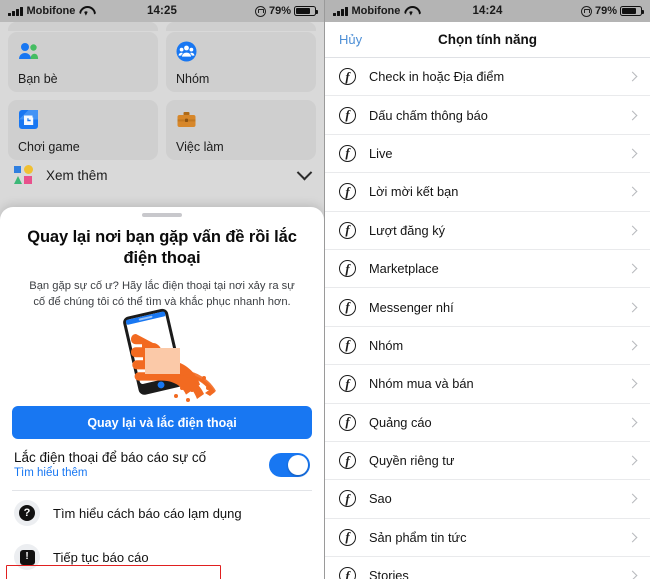 The height and width of the screenshot is (579, 650). What do you see at coordinates (400, 422) in the screenshot?
I see `list-item-label: Quảng cáo` at bounding box center [400, 422].